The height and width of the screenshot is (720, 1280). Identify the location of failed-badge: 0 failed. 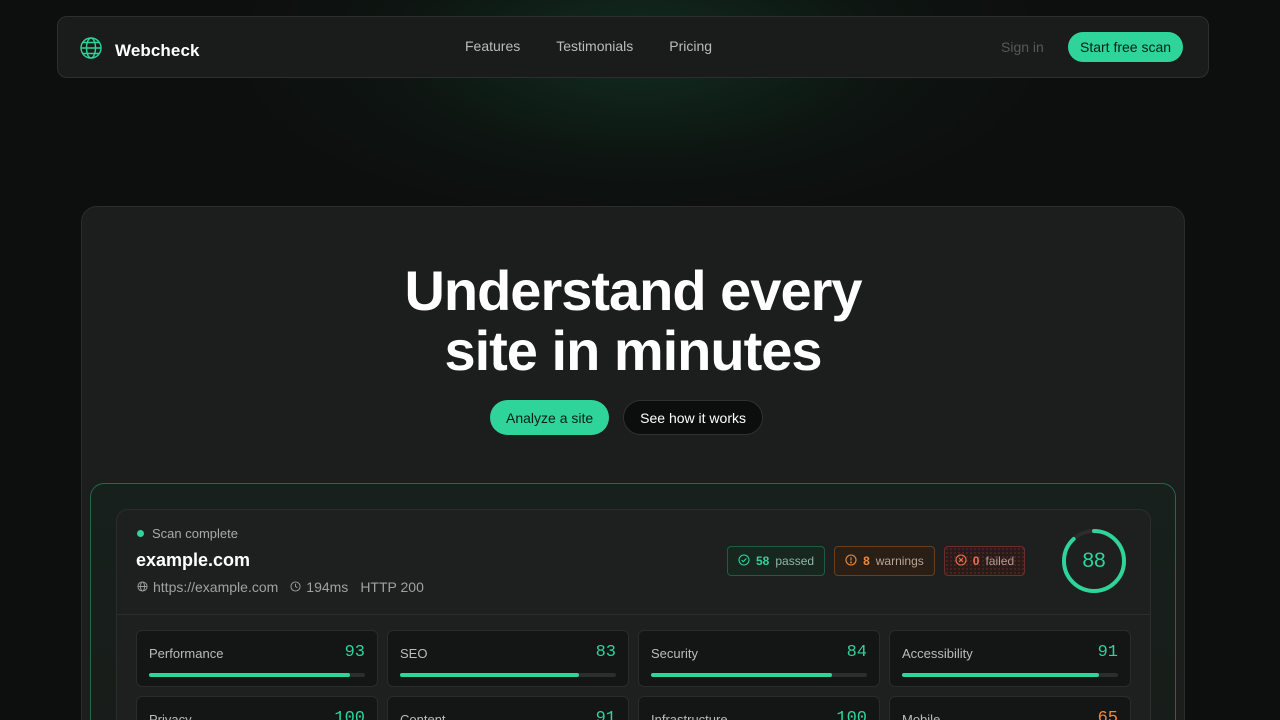
(984, 561).